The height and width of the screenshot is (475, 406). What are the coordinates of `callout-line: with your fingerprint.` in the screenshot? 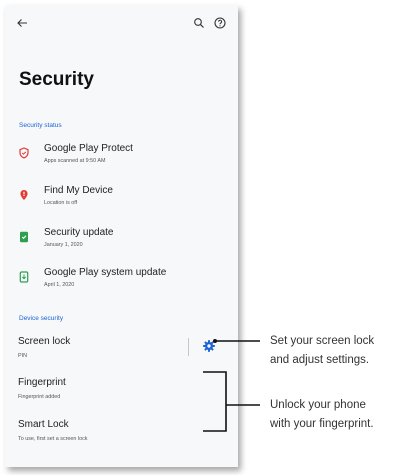 It's located at (322, 424).